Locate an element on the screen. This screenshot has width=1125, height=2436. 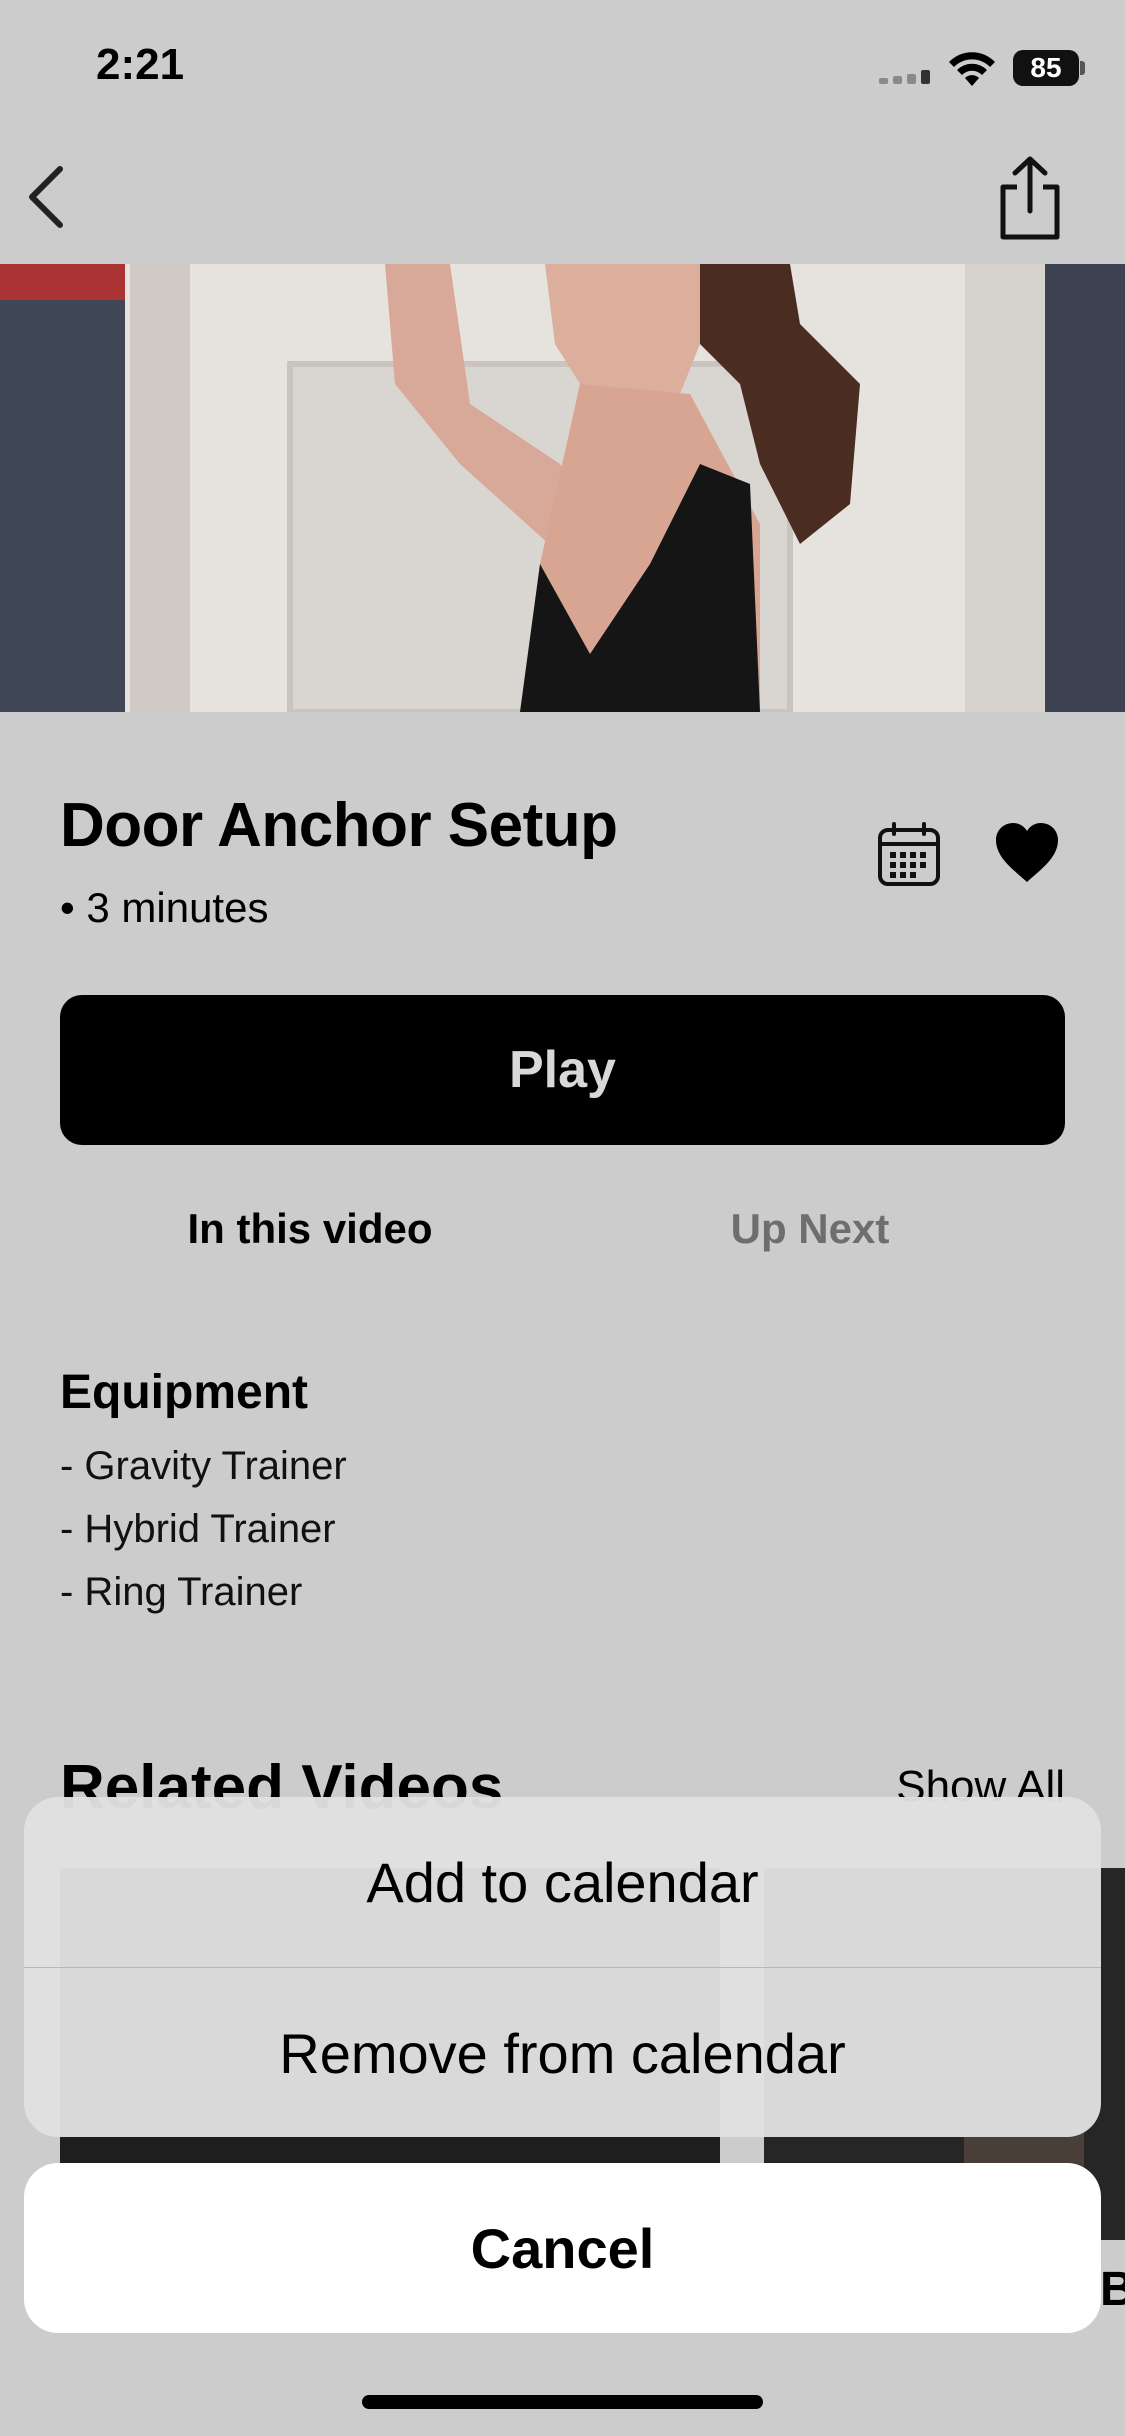
home-indicator is located at coordinates (562, 2402).